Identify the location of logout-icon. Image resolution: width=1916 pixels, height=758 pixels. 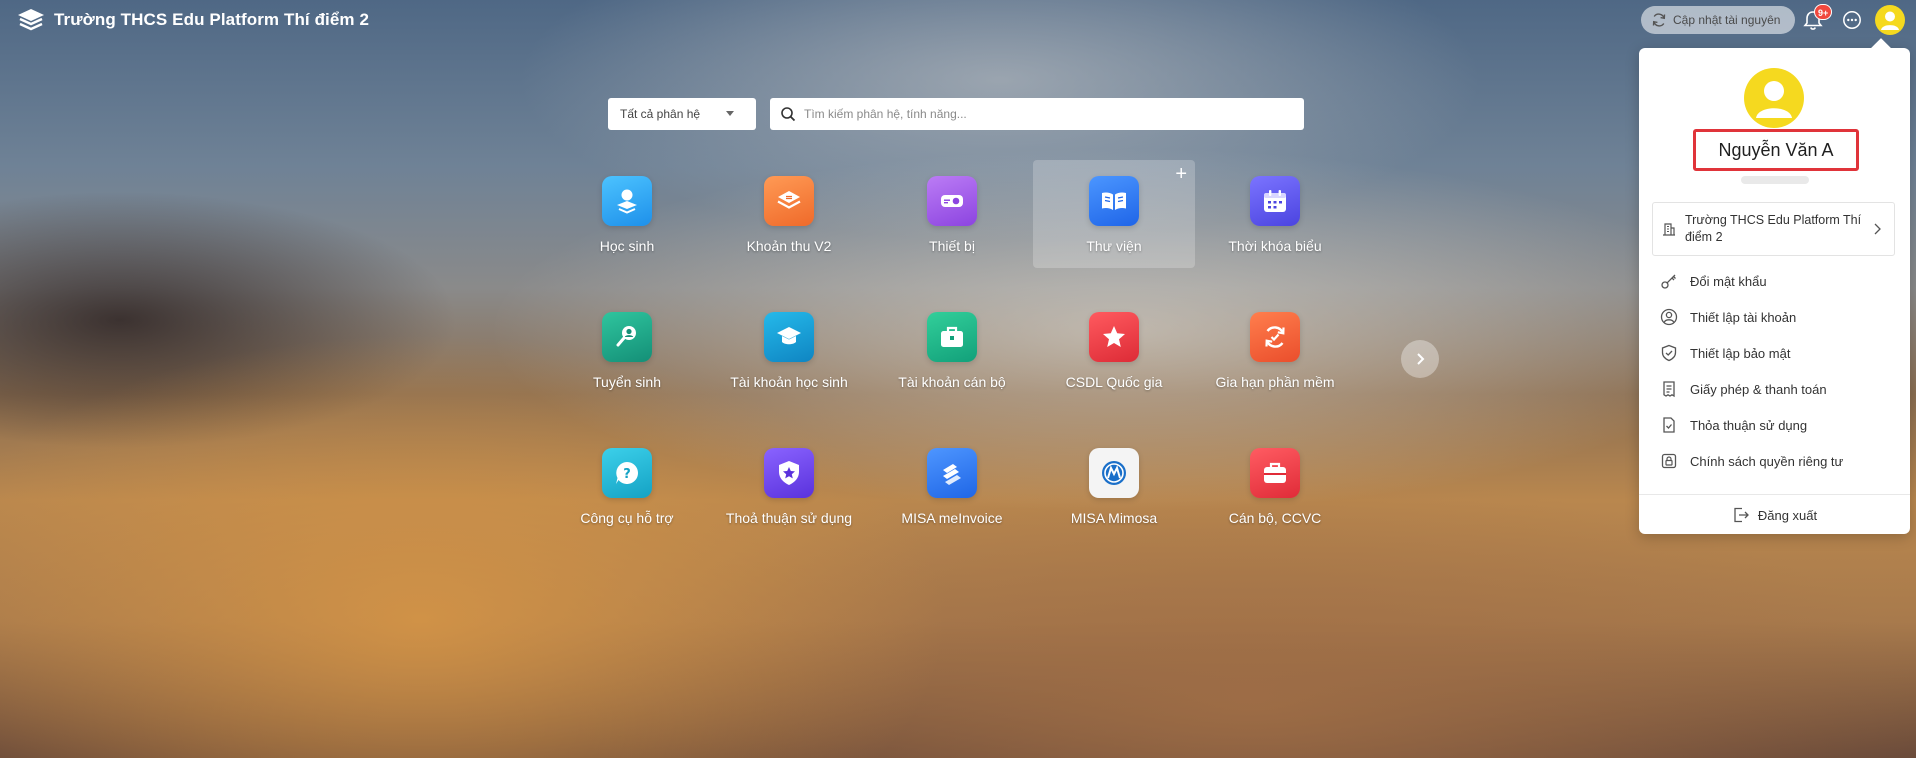
(1741, 515).